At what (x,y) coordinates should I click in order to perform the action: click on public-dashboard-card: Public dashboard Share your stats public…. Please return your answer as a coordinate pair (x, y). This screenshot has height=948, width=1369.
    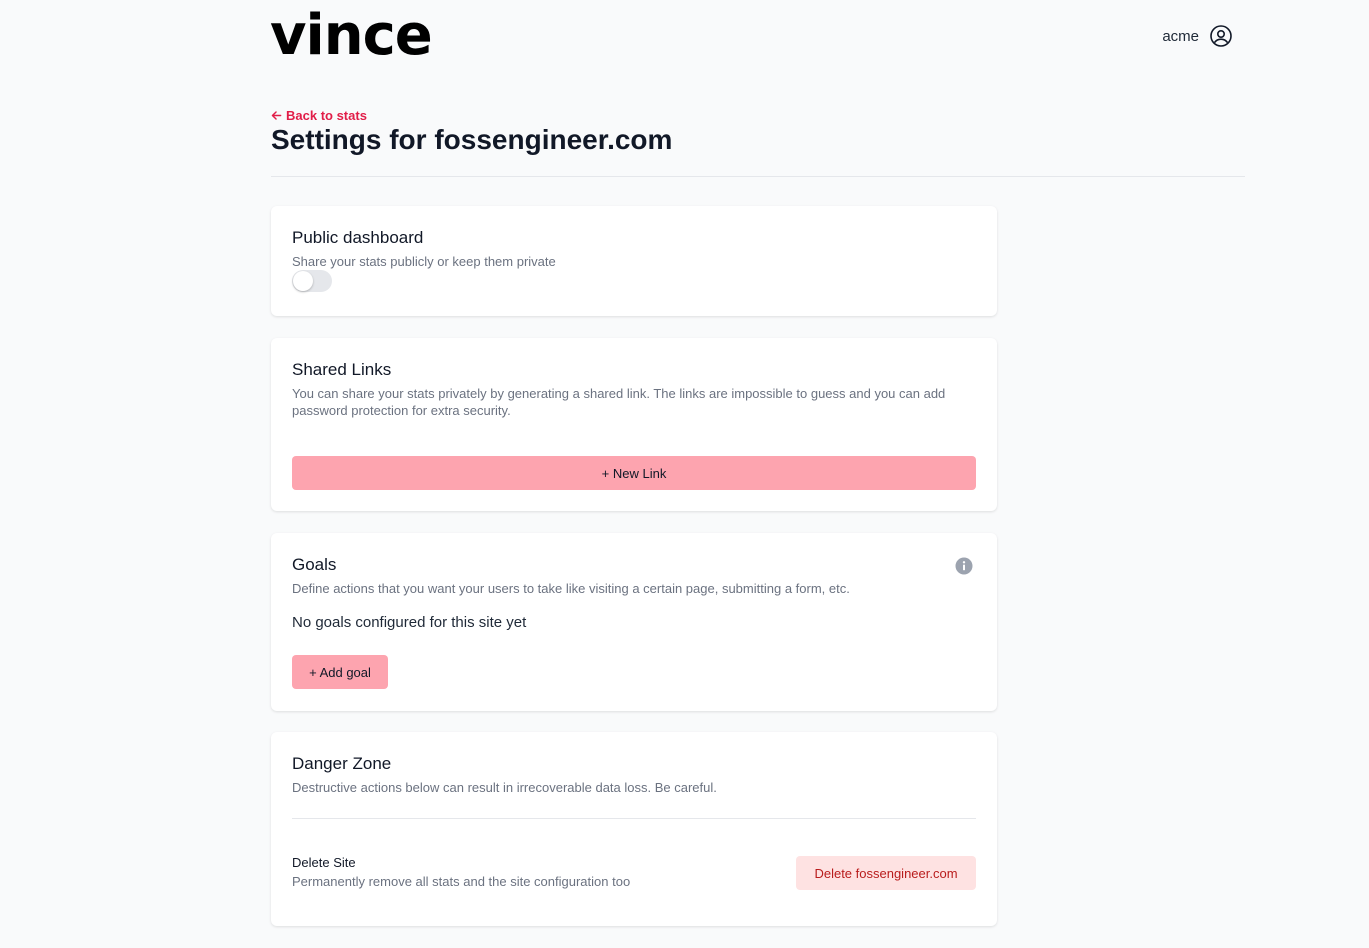
    Looking at the image, I should click on (634, 261).